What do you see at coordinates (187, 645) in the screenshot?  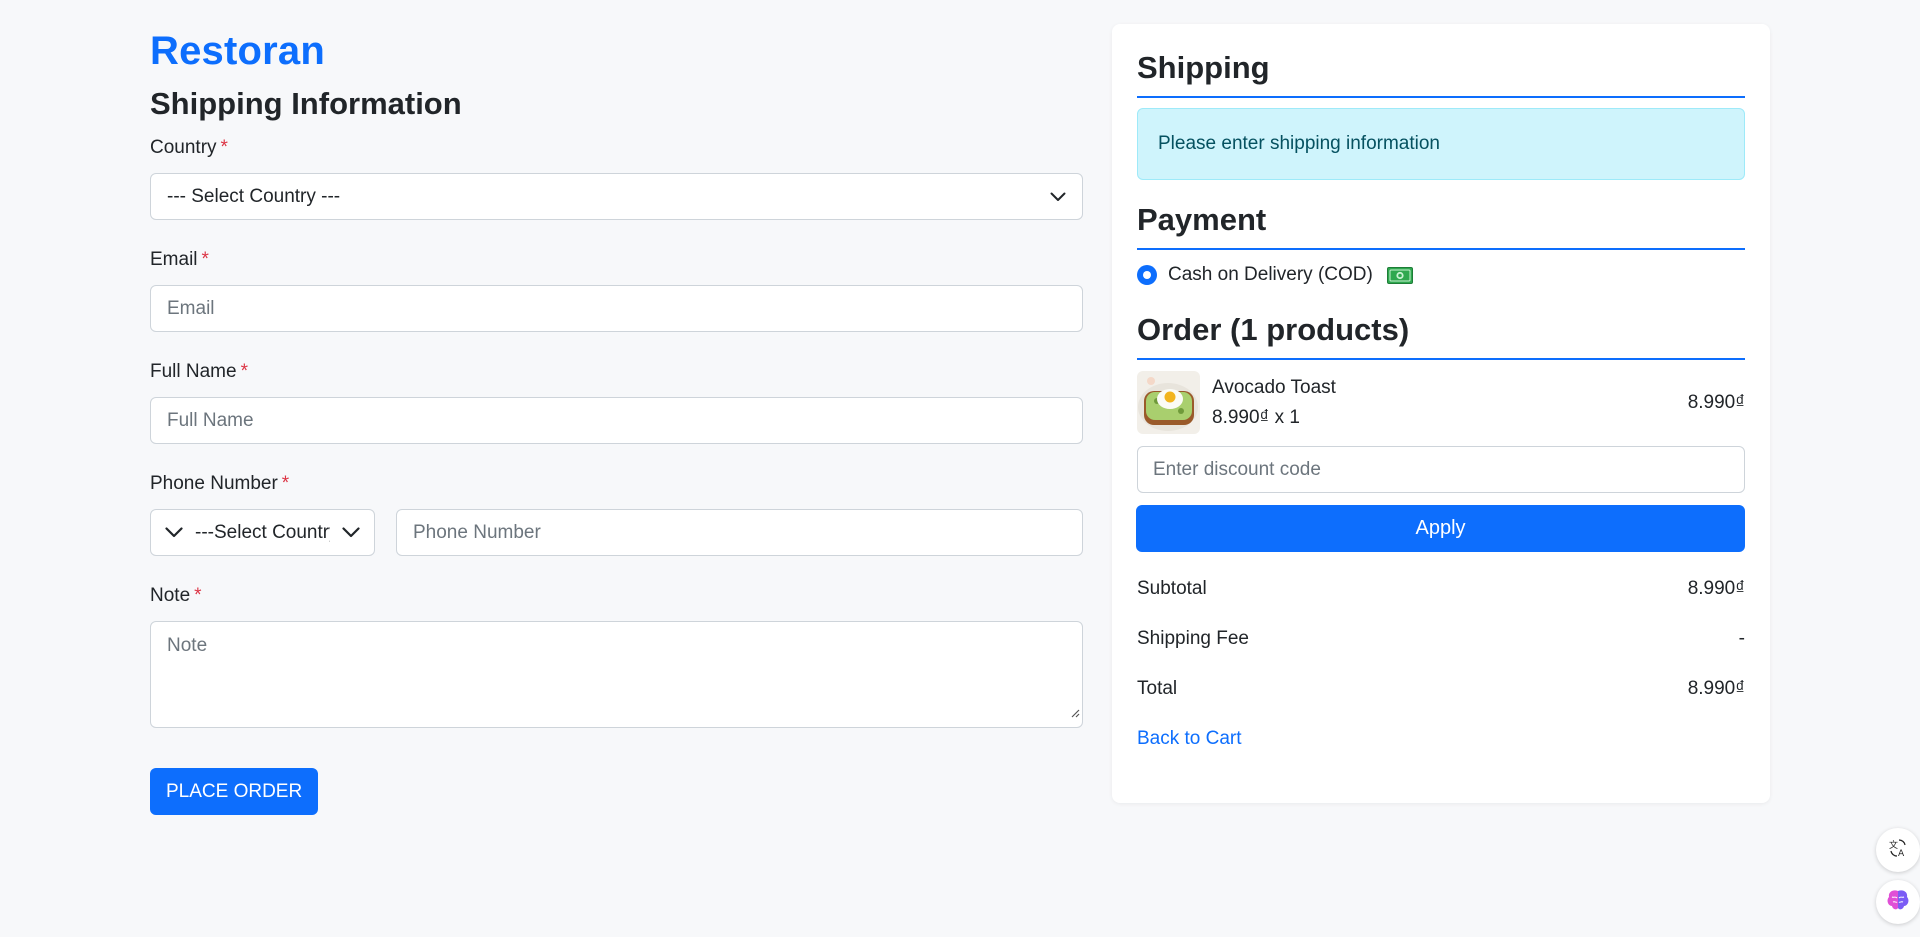 I see `note-placeholder: Note` at bounding box center [187, 645].